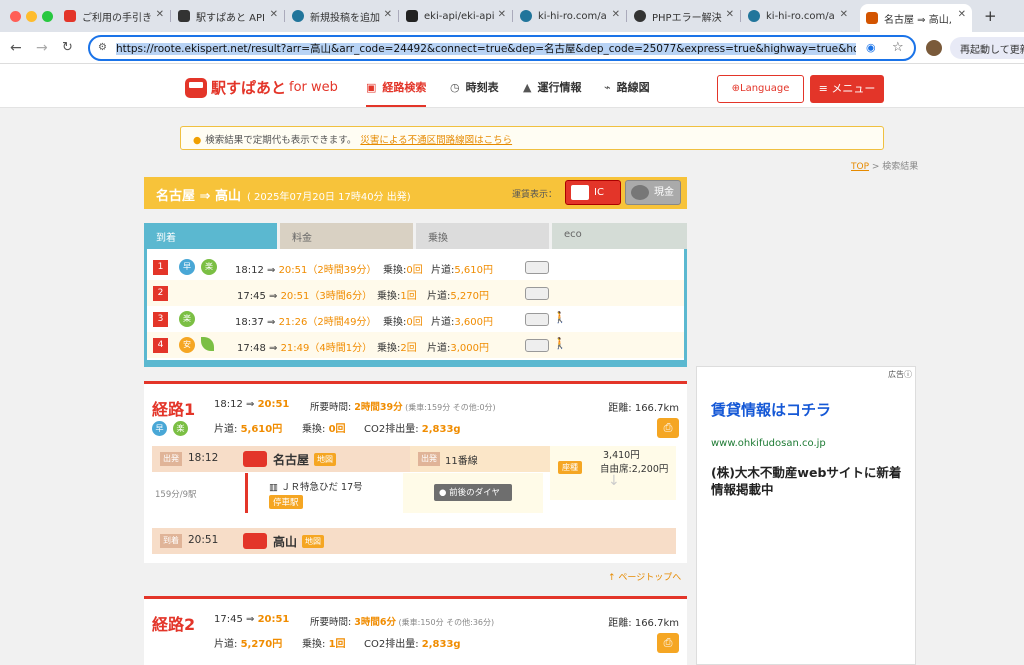 This screenshot has width=1024, height=665. Describe the element at coordinates (255, 541) in the screenshot. I see `station-icon` at that location.